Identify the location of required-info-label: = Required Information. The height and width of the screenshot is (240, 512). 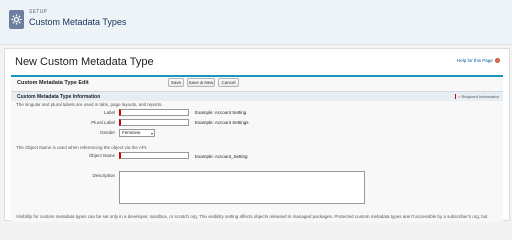
(478, 96).